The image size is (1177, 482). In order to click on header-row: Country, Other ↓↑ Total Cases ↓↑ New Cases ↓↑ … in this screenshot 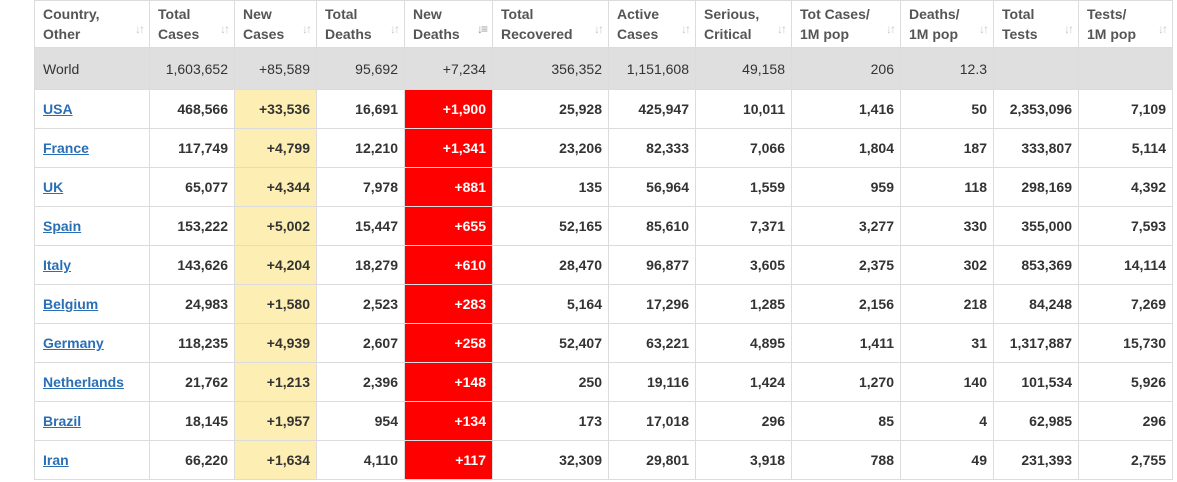, I will do `click(603, 24)`.